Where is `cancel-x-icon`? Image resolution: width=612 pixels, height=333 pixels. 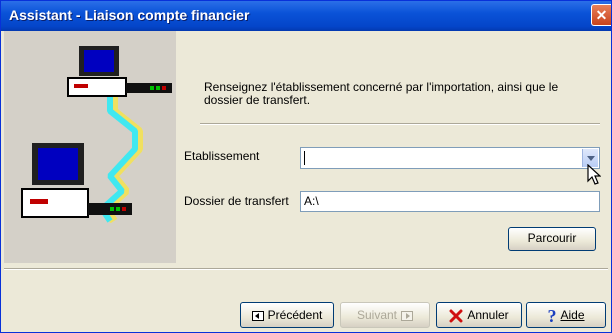 cancel-x-icon is located at coordinates (456, 316).